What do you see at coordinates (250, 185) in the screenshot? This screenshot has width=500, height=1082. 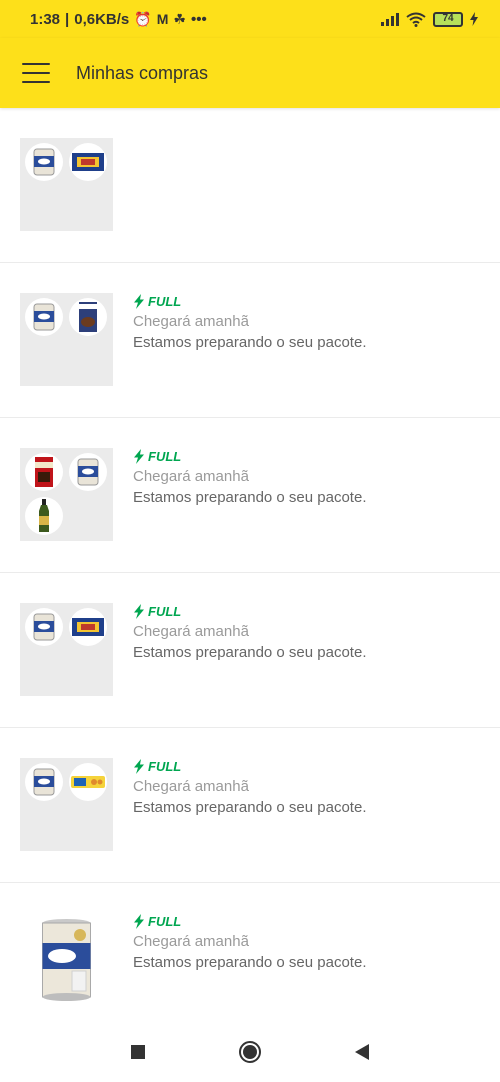 I see `purchase-row` at bounding box center [250, 185].